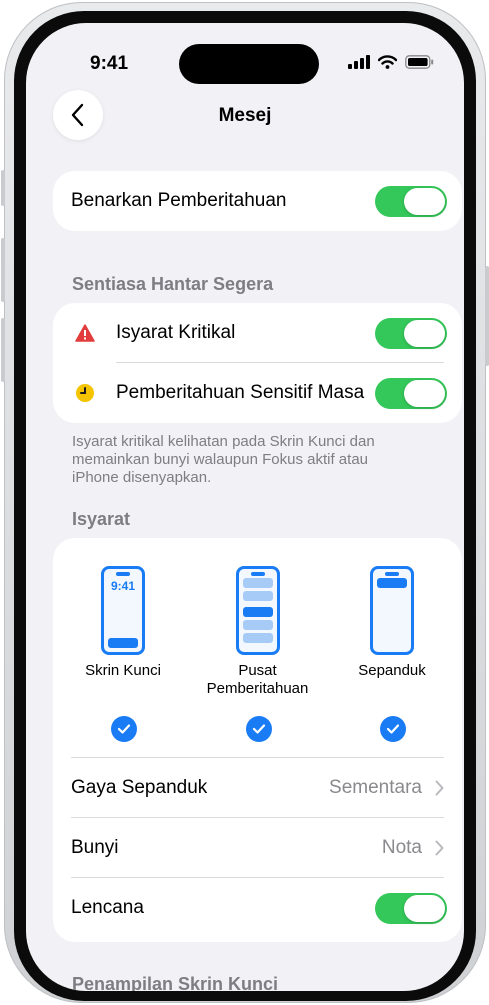 Image resolution: width=489 pixels, height=1005 pixels. I want to click on preview-time: 9:41, so click(123, 586).